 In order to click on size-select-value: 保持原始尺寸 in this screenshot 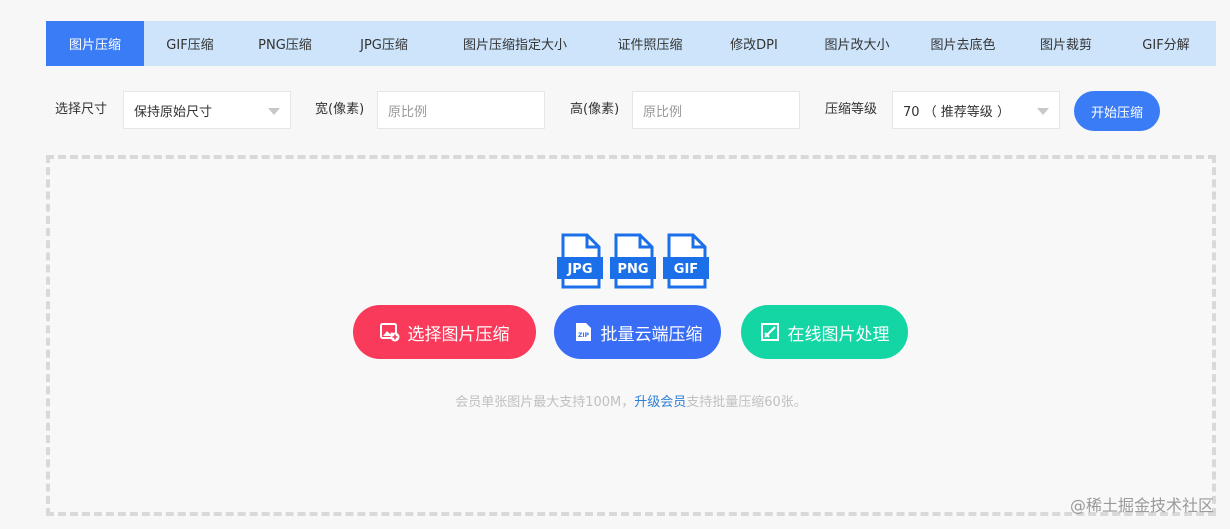, I will do `click(173, 112)`.